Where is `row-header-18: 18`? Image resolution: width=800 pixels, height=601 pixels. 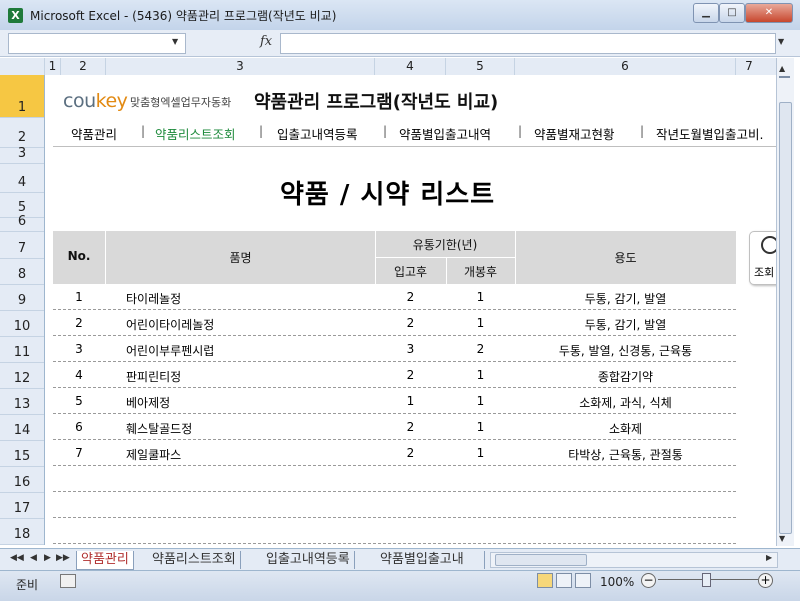
row-header-18: 18 is located at coordinates (22, 532).